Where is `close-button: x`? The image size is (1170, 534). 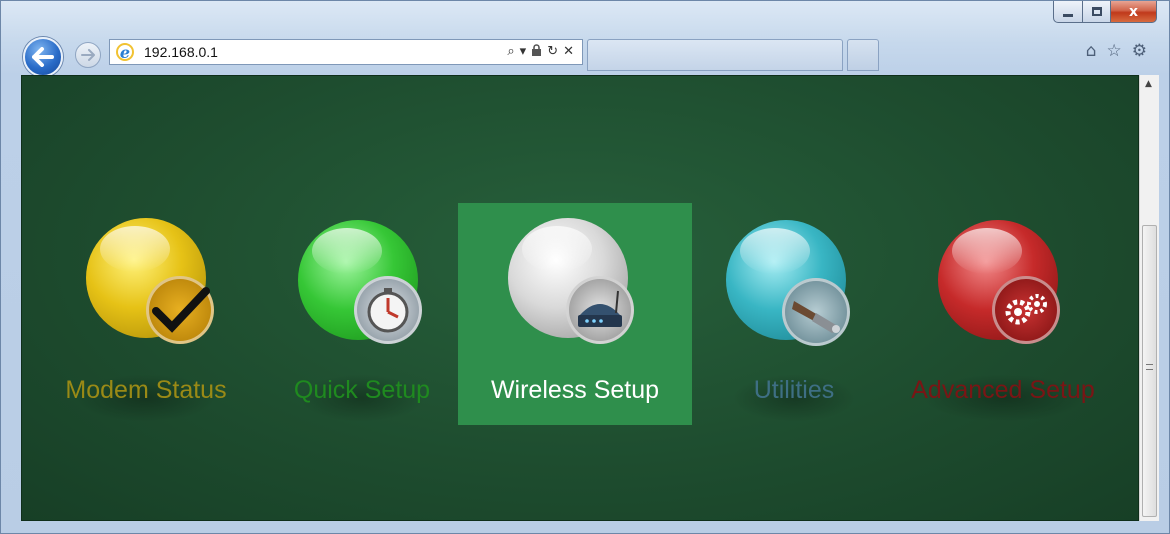
close-button: x is located at coordinates (1134, 12).